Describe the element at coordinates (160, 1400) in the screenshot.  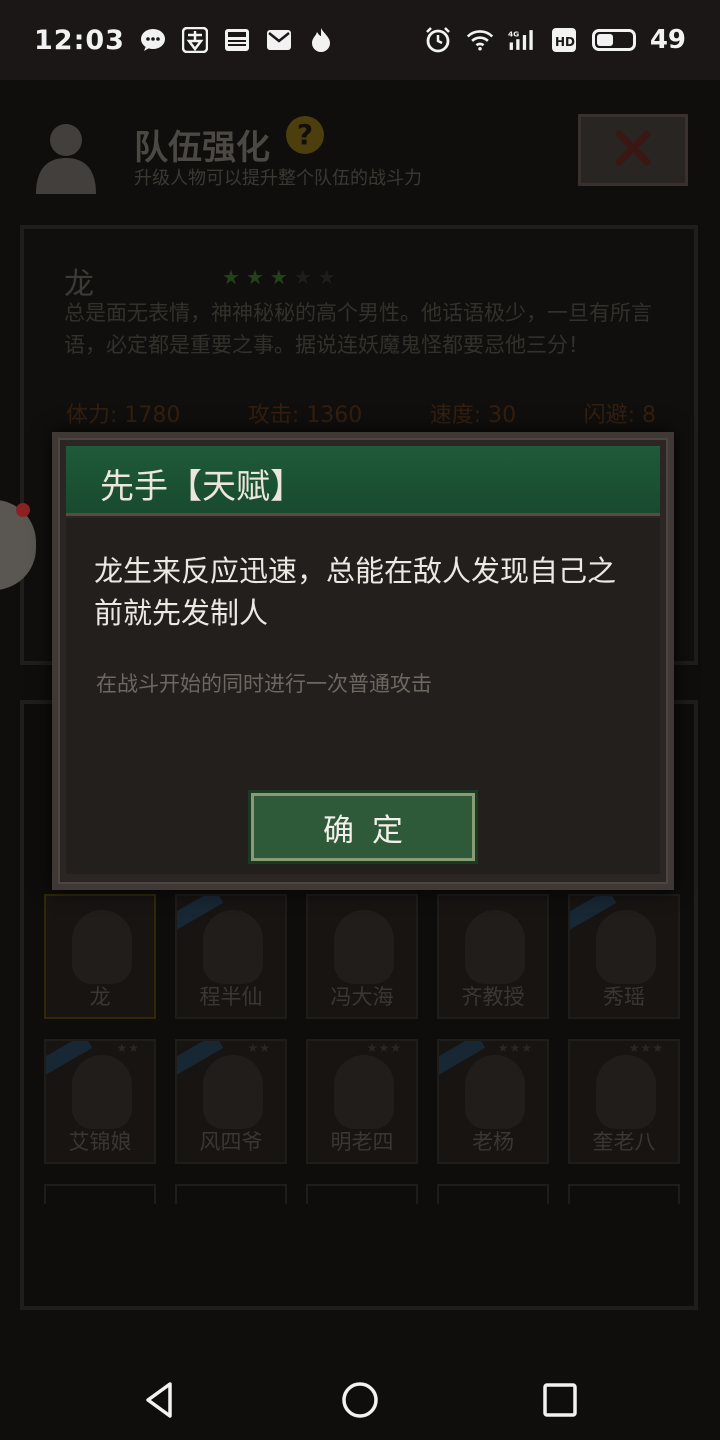
I see `back-triangle-icon` at that location.